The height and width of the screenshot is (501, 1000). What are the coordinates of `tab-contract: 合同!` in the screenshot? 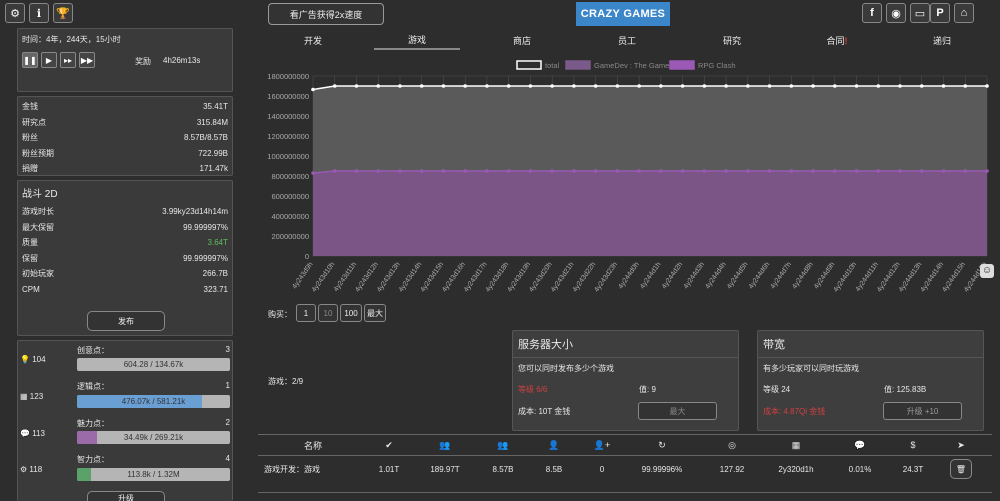 It's located at (837, 40).